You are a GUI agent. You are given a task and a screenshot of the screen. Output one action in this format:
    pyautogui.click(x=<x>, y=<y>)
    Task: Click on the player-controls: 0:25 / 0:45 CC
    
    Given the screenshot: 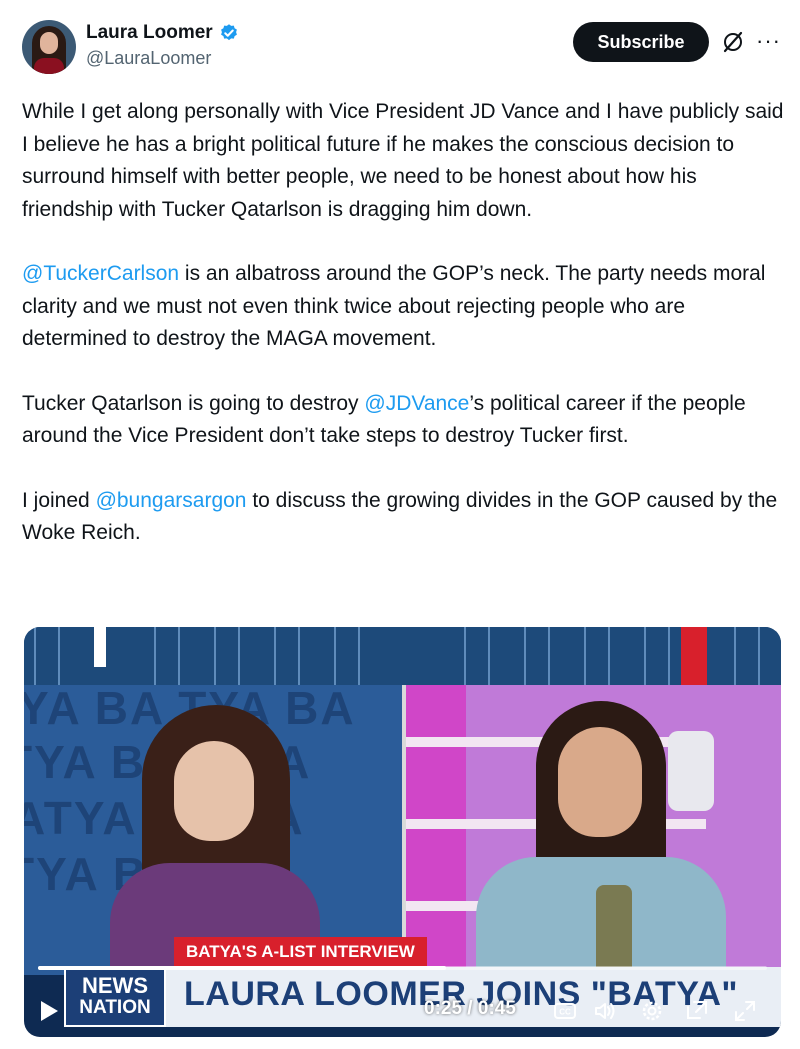 What is the action you would take?
    pyautogui.click(x=402, y=1011)
    